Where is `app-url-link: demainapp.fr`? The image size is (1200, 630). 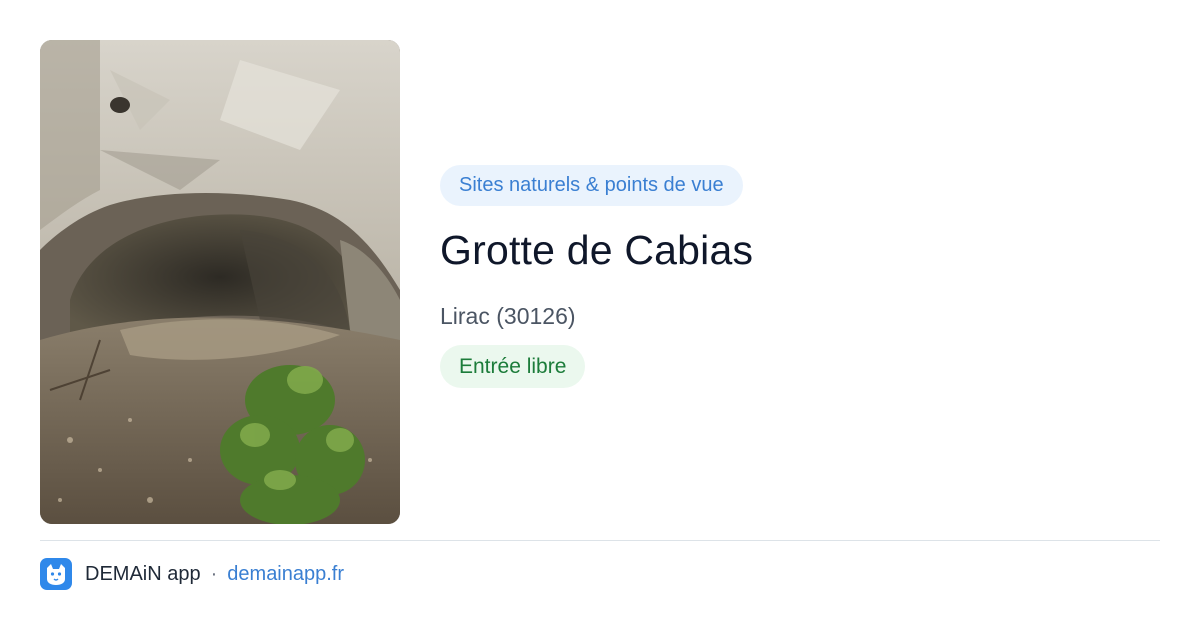 app-url-link: demainapp.fr is located at coordinates (285, 574).